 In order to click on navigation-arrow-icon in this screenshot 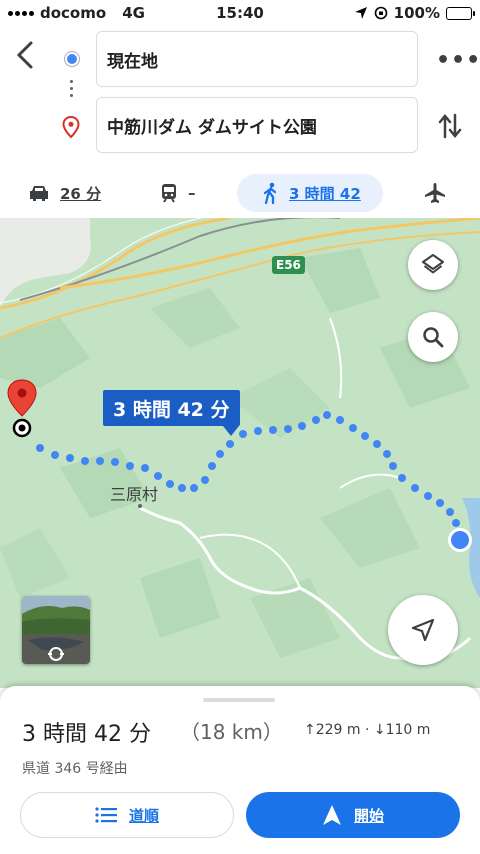, I will do `click(423, 630)`.